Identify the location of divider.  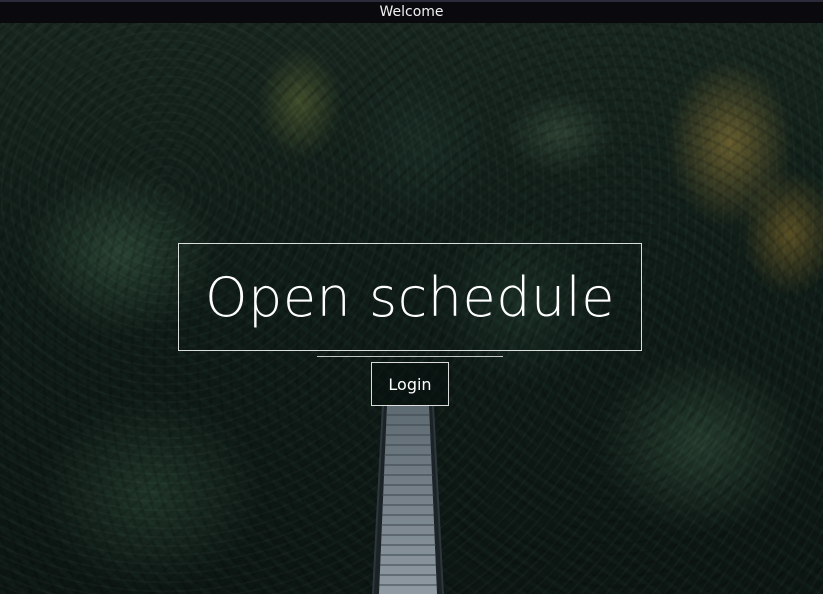
(410, 356).